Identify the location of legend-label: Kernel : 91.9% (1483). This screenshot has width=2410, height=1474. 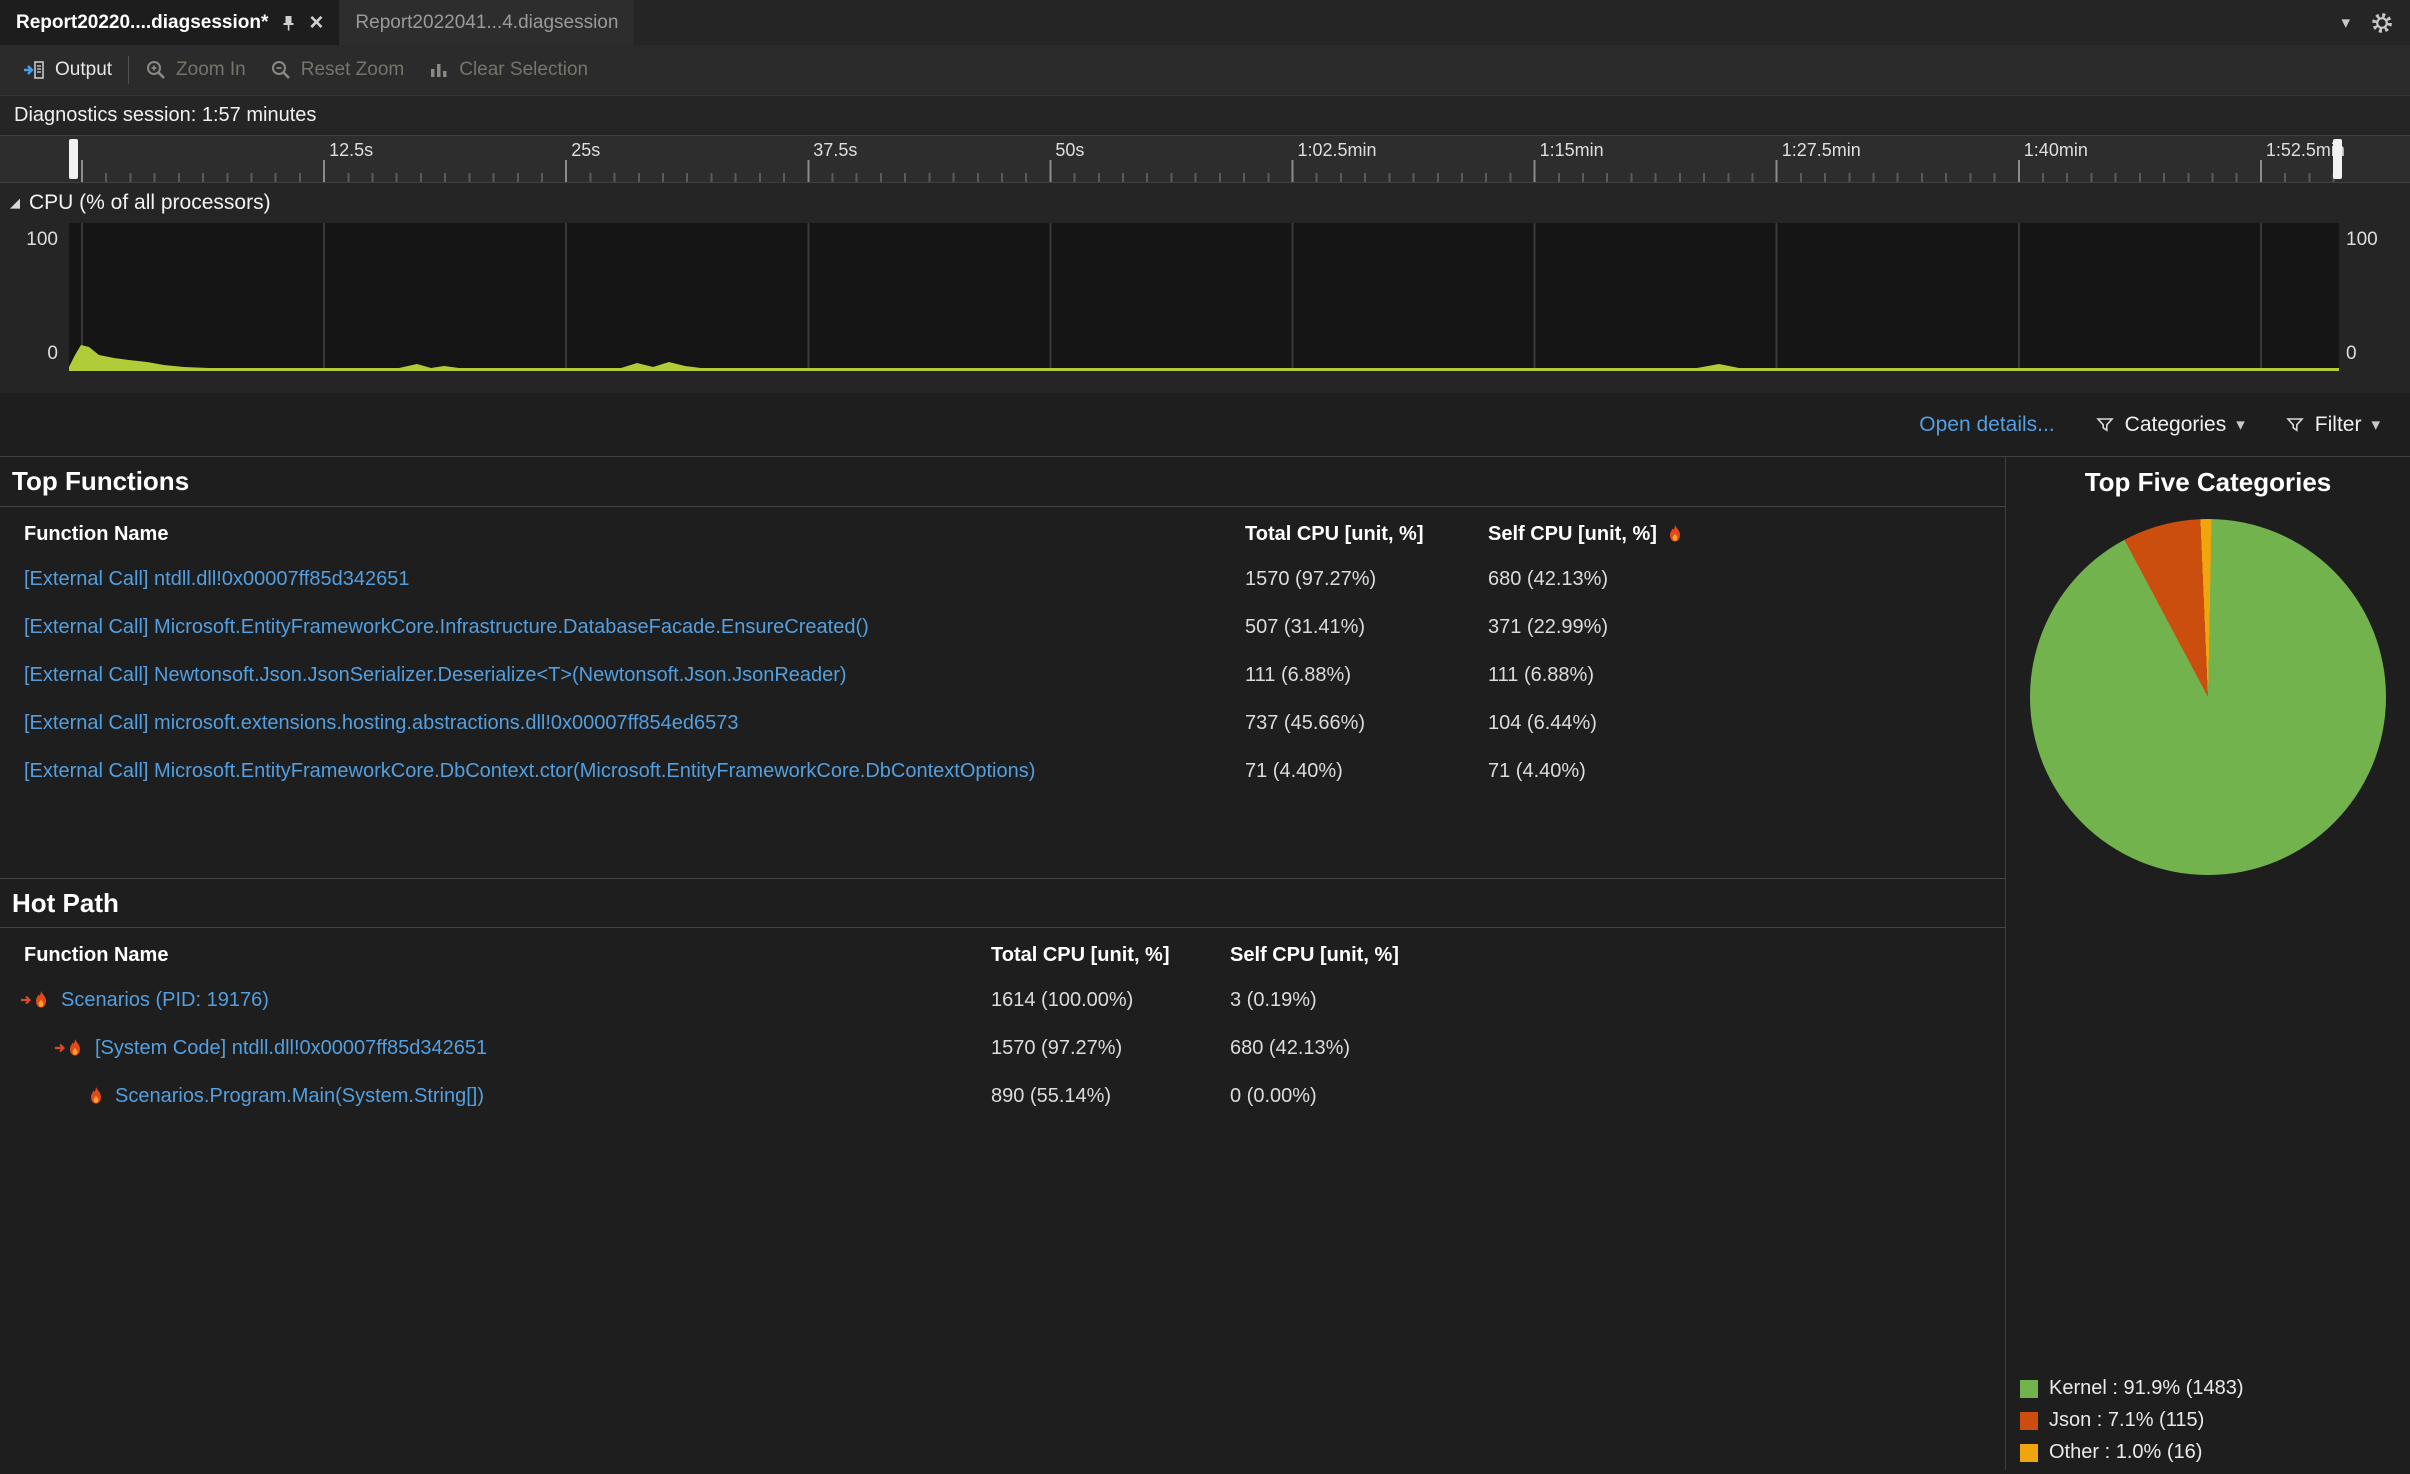
(2146, 1388).